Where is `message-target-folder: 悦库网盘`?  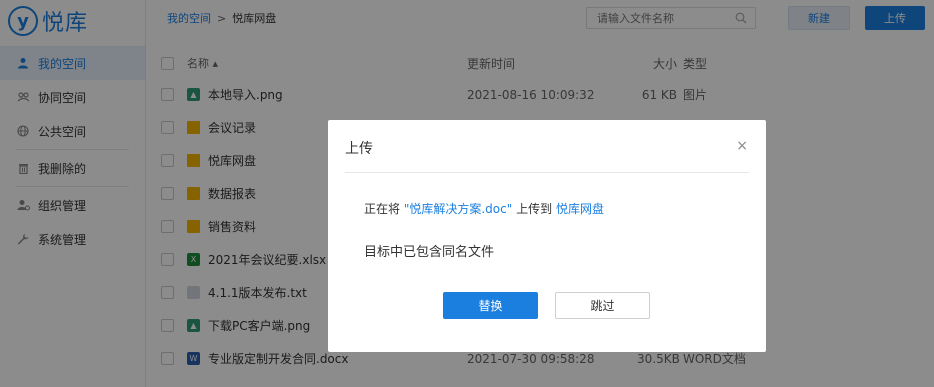
message-target-folder: 悦库网盘 is located at coordinates (579, 209).